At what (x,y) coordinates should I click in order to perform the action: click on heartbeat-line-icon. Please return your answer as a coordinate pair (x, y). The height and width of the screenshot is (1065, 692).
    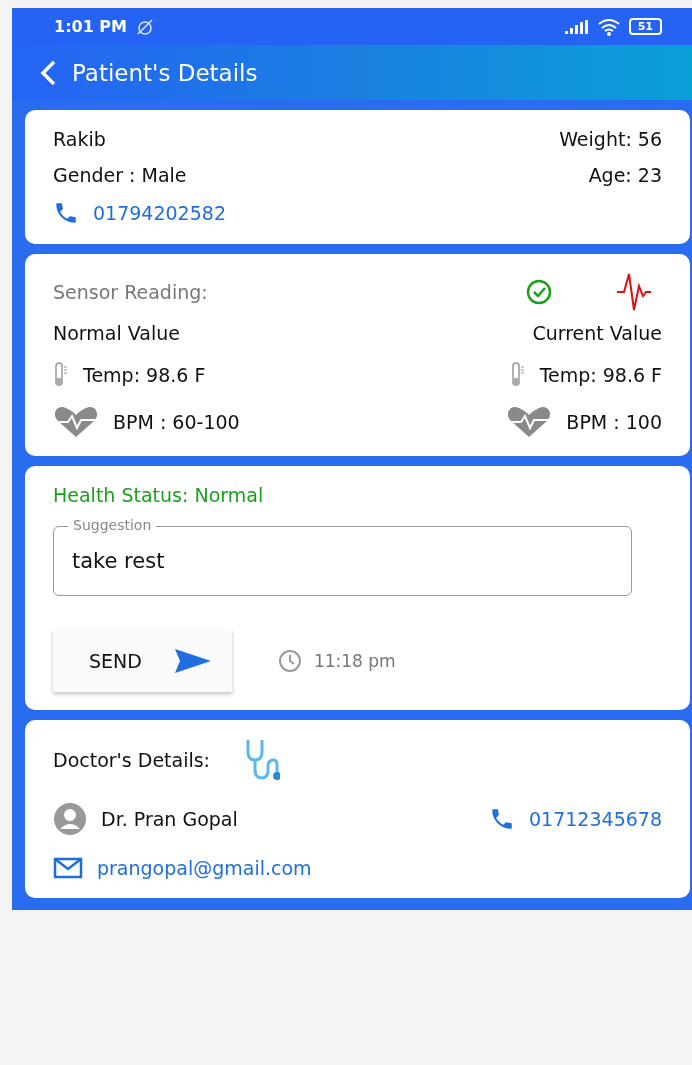
    Looking at the image, I should click on (634, 292).